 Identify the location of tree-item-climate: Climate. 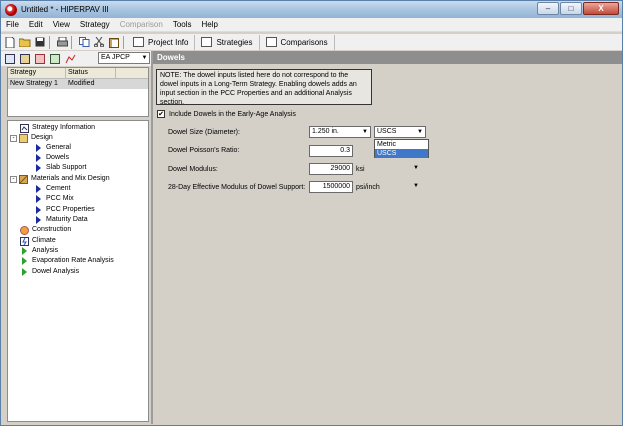
(38, 241).